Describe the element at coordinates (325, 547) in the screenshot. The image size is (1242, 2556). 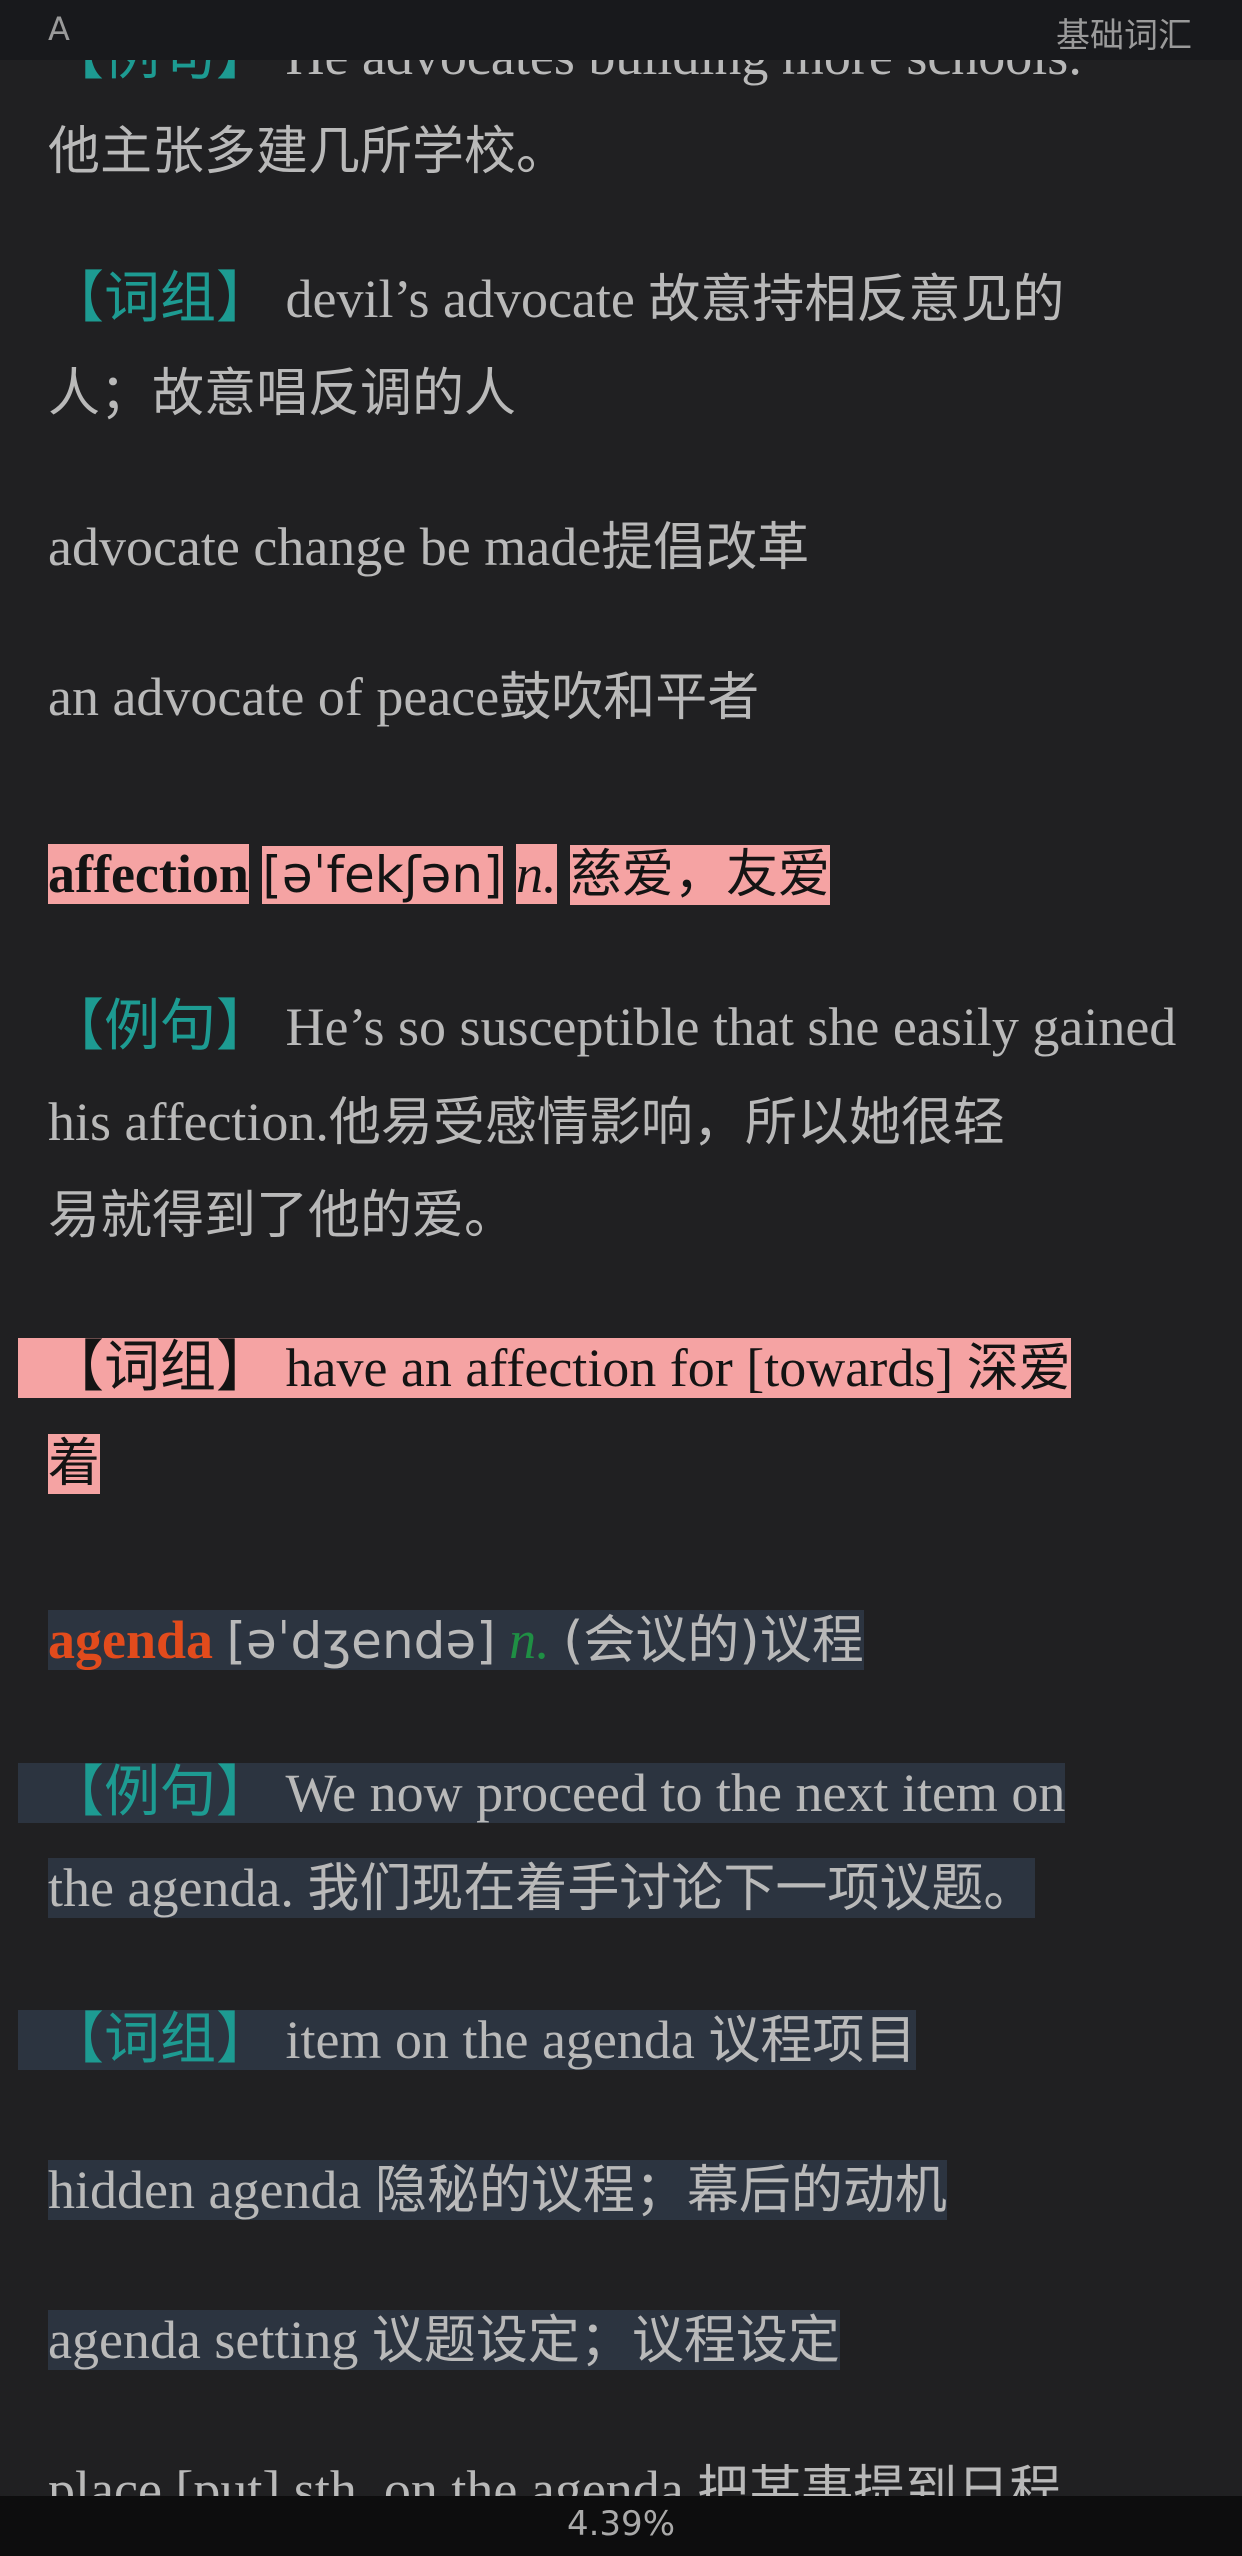
I see `phrase2-en: advocate change be made` at that location.